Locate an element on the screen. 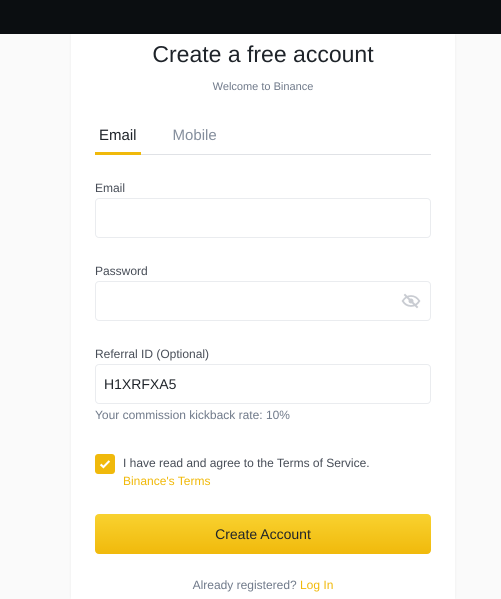  input-field: H1XRFXA5 is located at coordinates (263, 384).